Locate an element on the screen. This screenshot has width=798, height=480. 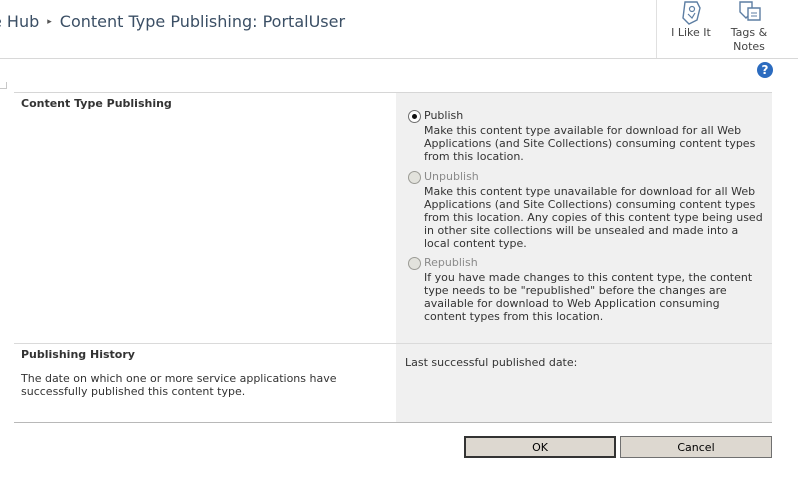
publish-label: Publish is located at coordinates (443, 115).